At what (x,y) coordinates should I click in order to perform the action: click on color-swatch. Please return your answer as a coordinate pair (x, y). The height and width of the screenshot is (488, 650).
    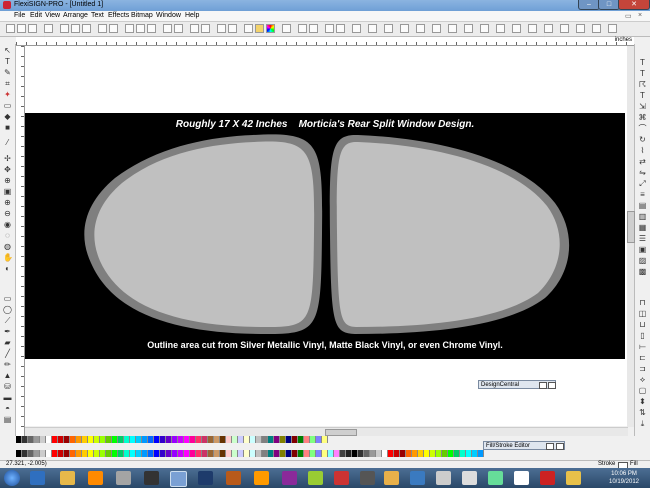
    Looking at the image, I should click on (481, 453).